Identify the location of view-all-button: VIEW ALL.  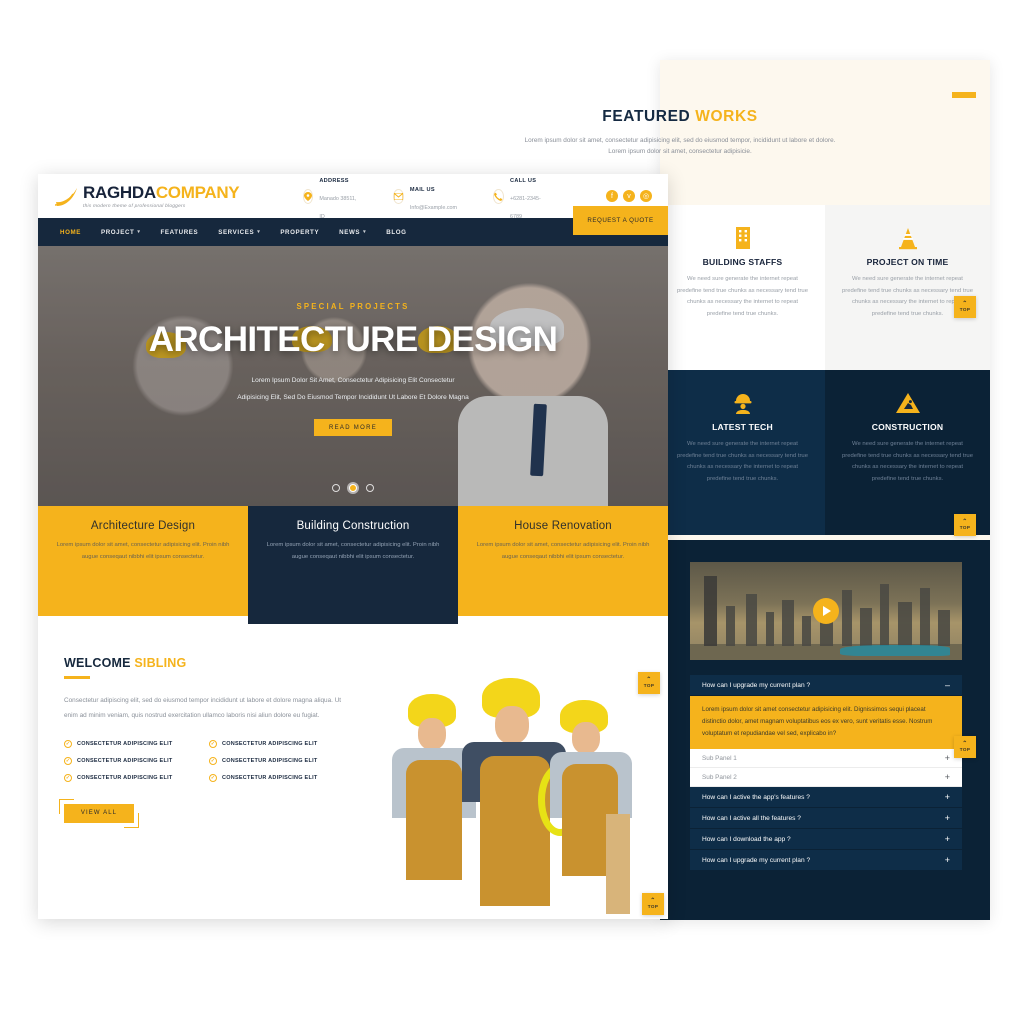
(99, 813).